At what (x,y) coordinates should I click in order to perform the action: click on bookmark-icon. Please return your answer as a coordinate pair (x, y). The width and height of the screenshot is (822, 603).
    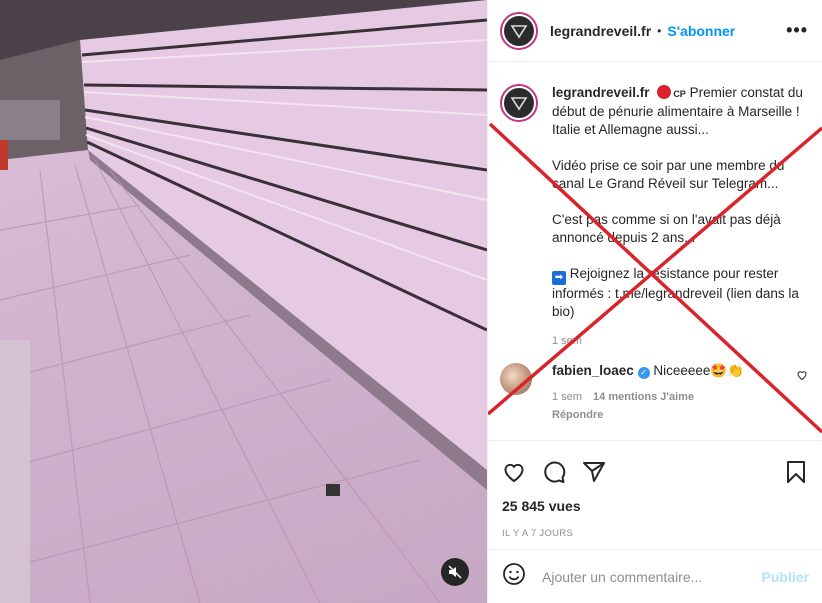
    Looking at the image, I should click on (796, 471).